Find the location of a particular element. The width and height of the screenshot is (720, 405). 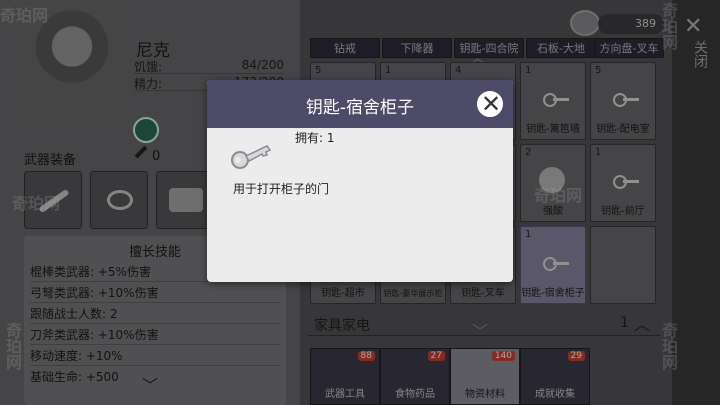

dialog-title: 钥匙-宿舍柜子 is located at coordinates (360, 108).